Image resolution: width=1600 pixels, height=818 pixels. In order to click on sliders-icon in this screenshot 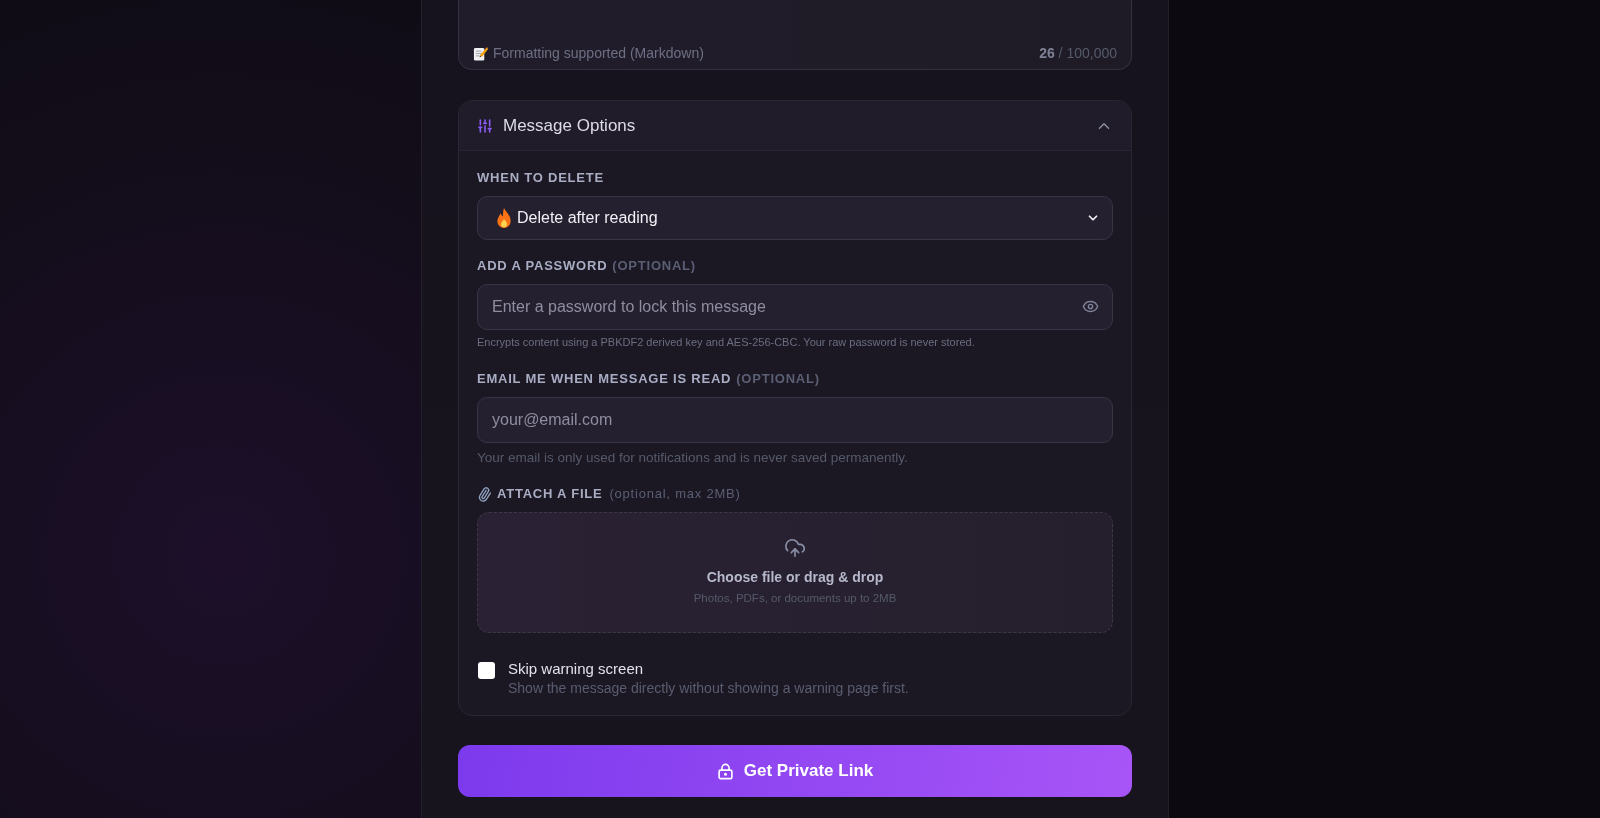, I will do `click(485, 125)`.